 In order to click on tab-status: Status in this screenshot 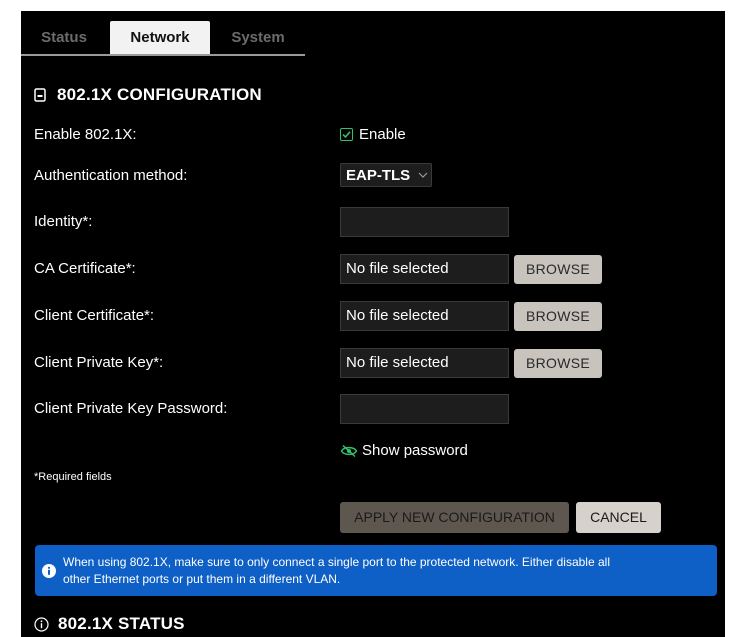, I will do `click(64, 37)`.